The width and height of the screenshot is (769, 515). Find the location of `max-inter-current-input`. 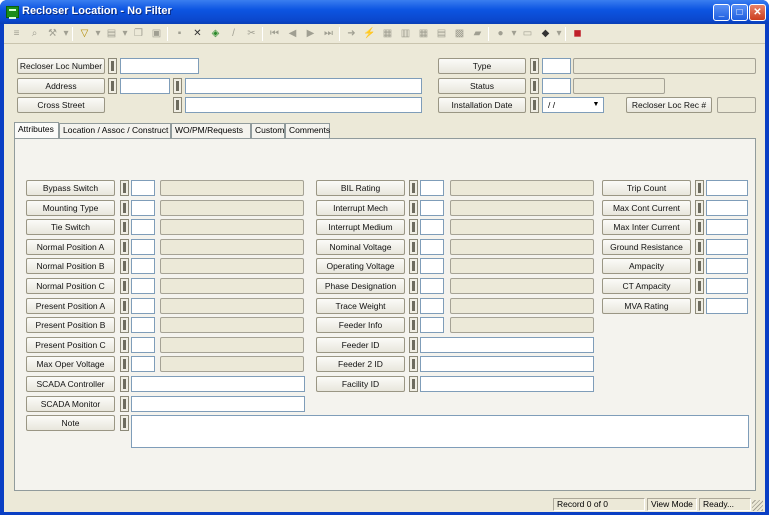

max-inter-current-input is located at coordinates (727, 227).